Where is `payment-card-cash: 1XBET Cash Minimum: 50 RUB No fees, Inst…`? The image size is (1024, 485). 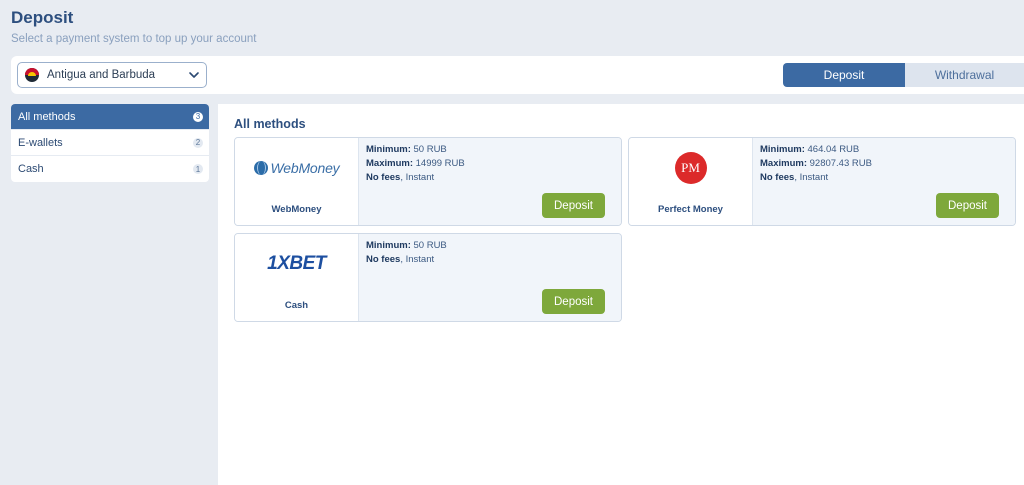
payment-card-cash: 1XBET Cash Minimum: 50 RUB No fees, Inst… is located at coordinates (428, 277).